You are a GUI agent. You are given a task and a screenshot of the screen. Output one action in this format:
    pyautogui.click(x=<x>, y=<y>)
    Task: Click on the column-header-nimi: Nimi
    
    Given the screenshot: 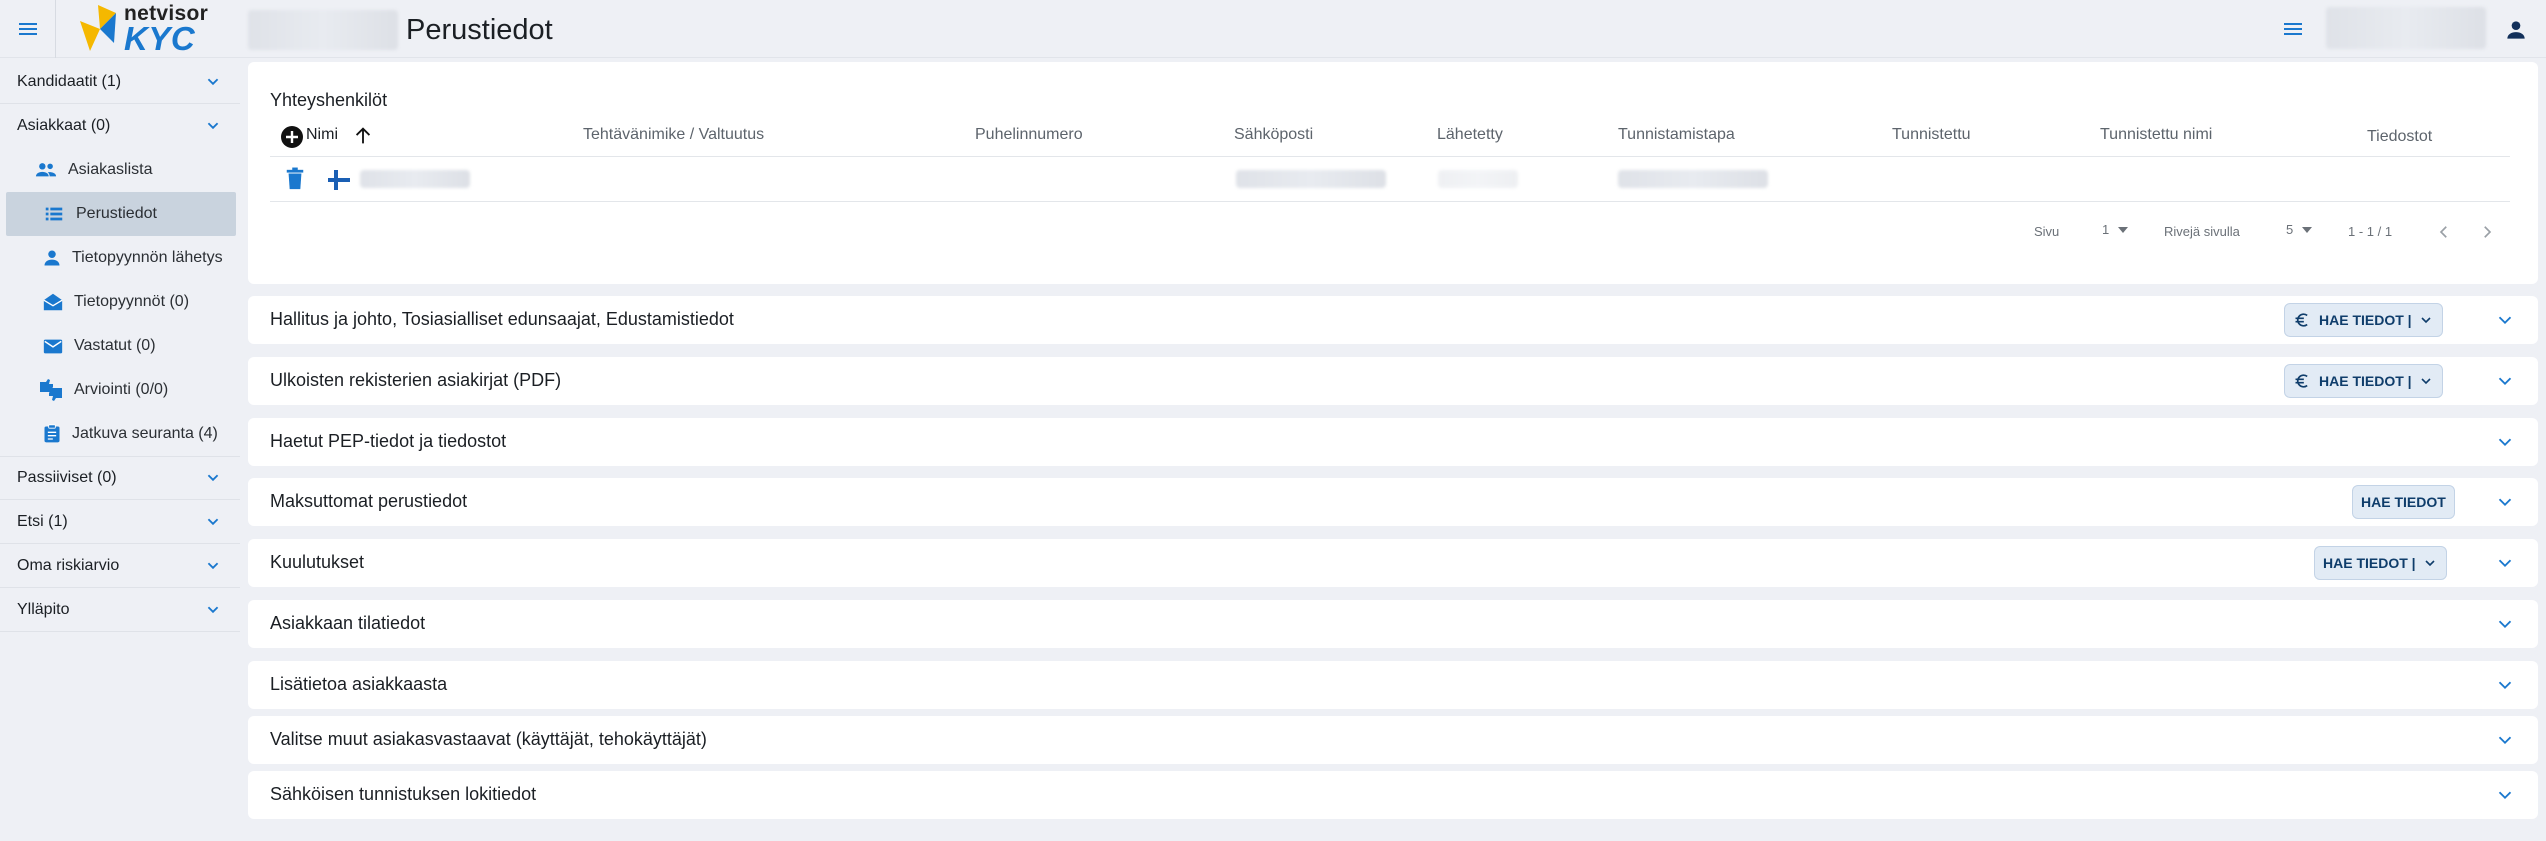 What is the action you would take?
    pyautogui.click(x=322, y=135)
    